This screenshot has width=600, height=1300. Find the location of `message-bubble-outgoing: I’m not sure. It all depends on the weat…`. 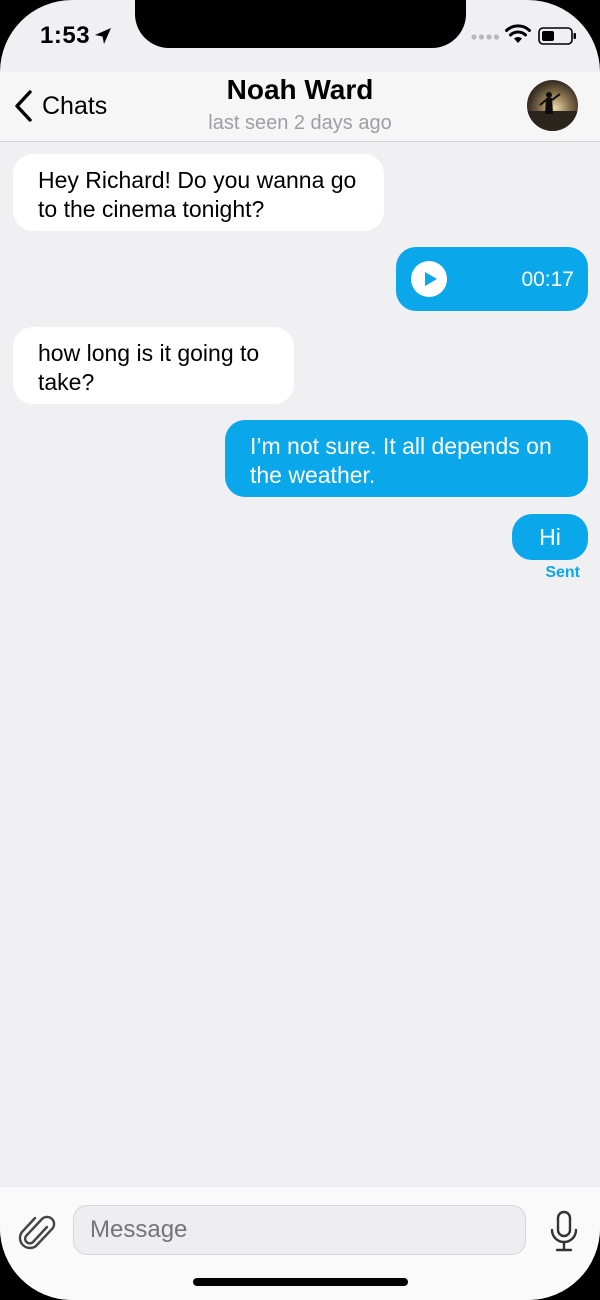

message-bubble-outgoing: I’m not sure. It all depends on the weat… is located at coordinates (406, 458).